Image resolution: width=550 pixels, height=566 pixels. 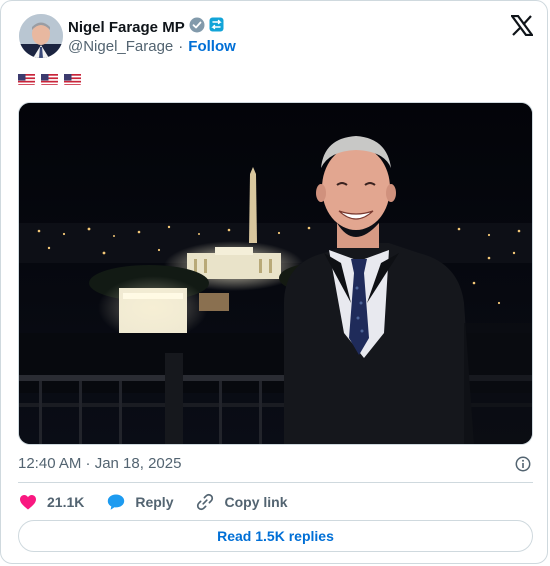 I want to click on avatar, so click(x=41, y=36).